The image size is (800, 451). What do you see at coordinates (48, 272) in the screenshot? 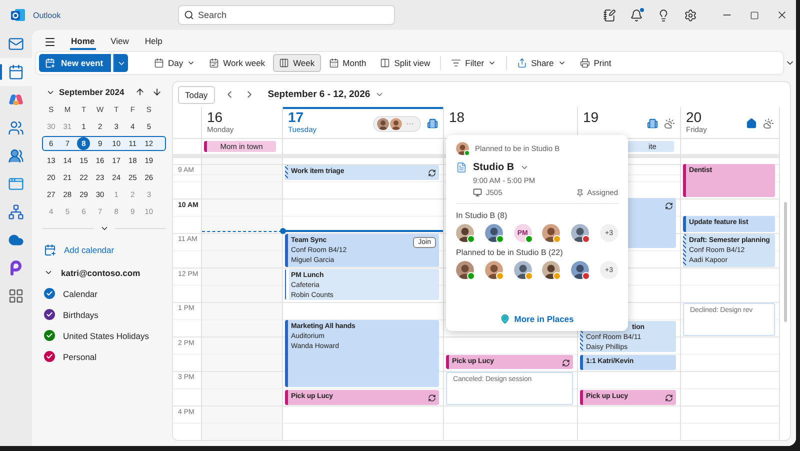
I see `chevron-icon` at bounding box center [48, 272].